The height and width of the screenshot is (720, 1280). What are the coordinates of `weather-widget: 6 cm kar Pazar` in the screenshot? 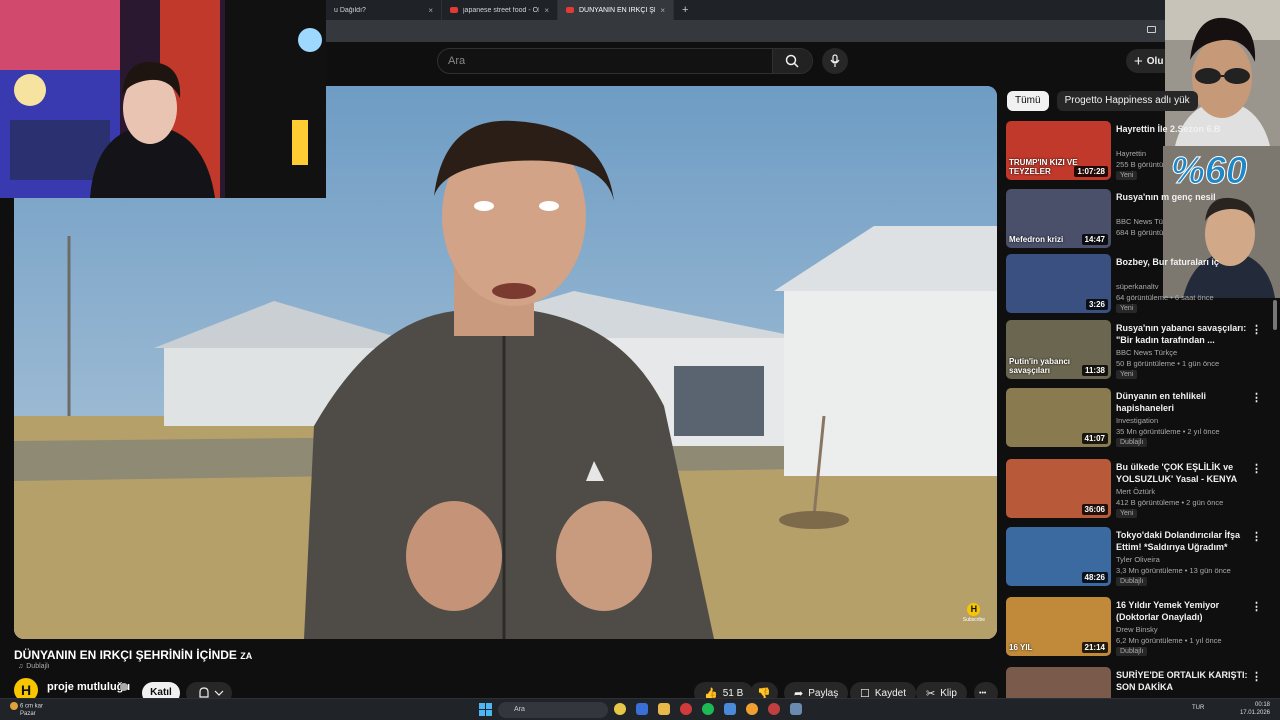 It's located at (26, 710).